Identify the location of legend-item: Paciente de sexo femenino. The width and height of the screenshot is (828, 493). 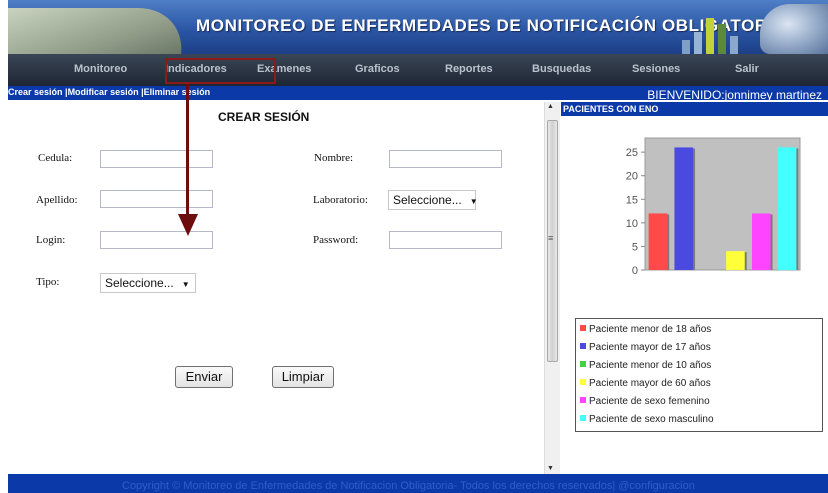
(645, 401).